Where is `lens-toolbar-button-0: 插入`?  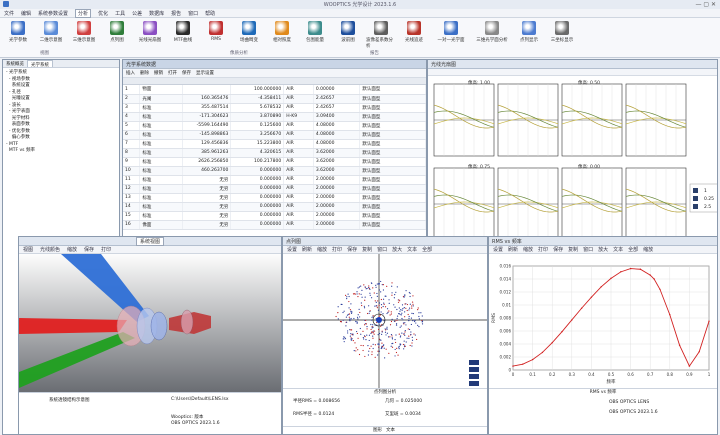
lens-toolbar-button-0: 插入 is located at coordinates (130, 73).